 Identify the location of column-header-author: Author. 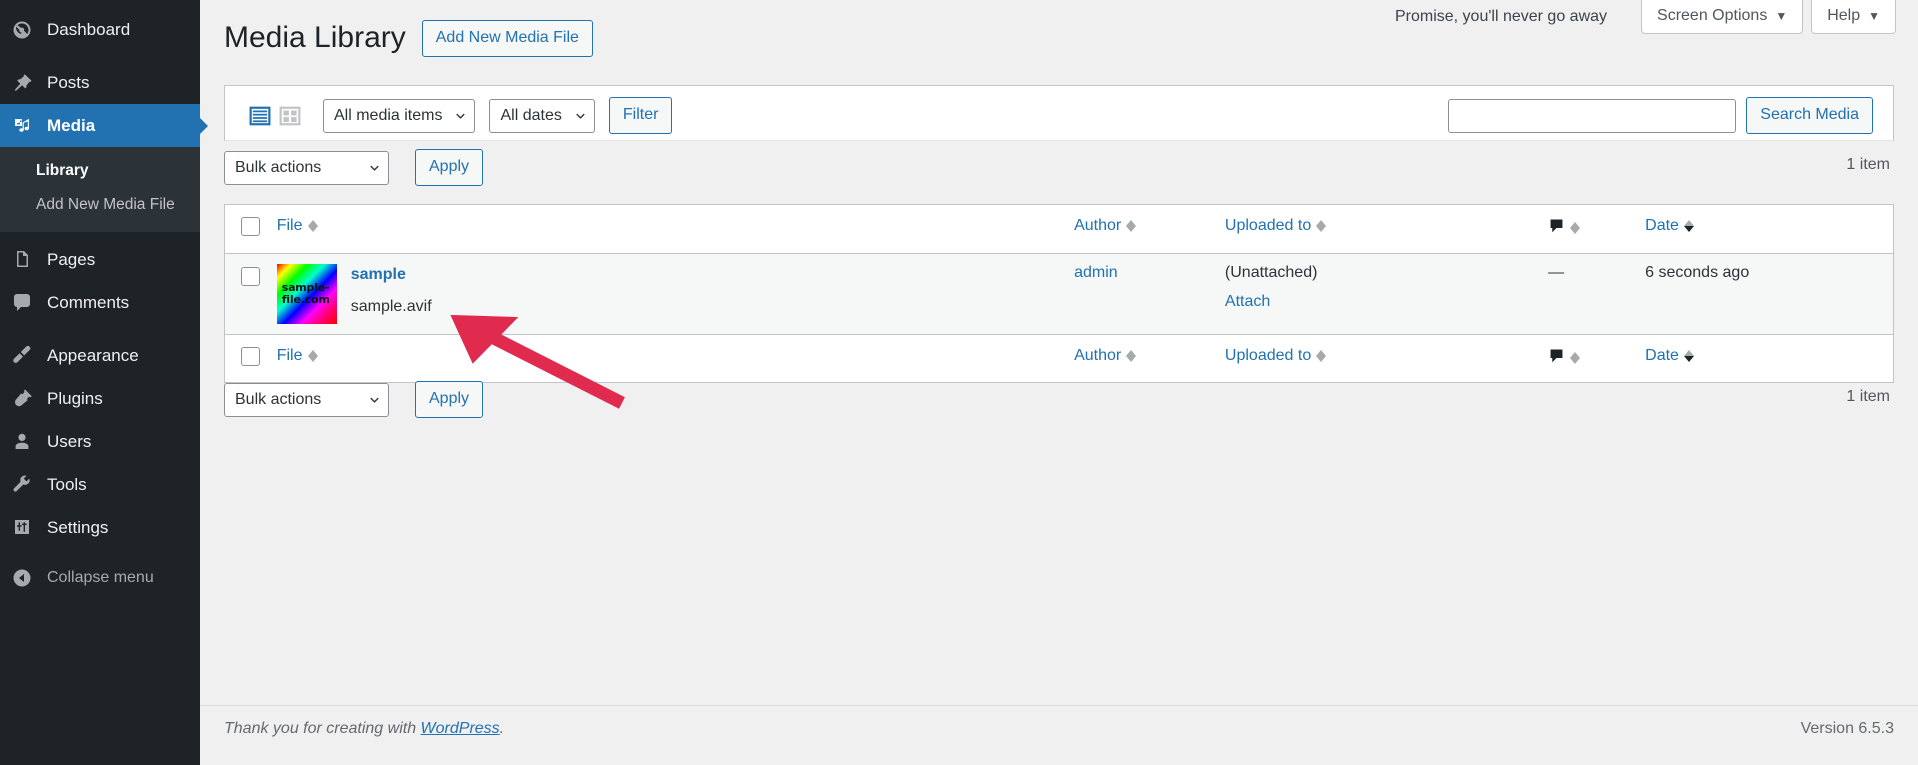
(1149, 229).